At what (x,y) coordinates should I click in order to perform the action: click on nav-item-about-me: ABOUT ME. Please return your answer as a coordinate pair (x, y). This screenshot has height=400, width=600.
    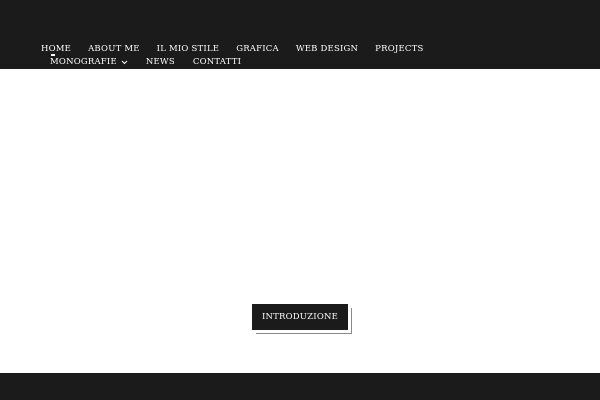
    Looking at the image, I should click on (114, 49).